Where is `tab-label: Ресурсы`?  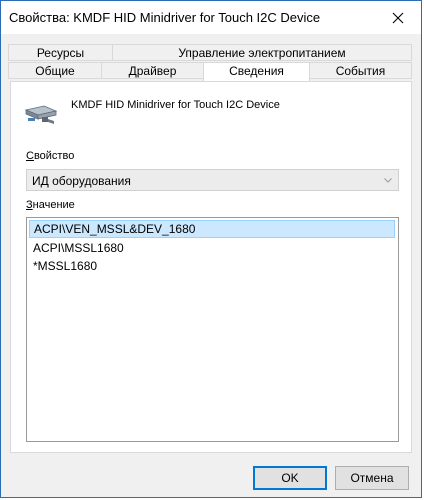
tab-label: Ресурсы is located at coordinates (60, 53).